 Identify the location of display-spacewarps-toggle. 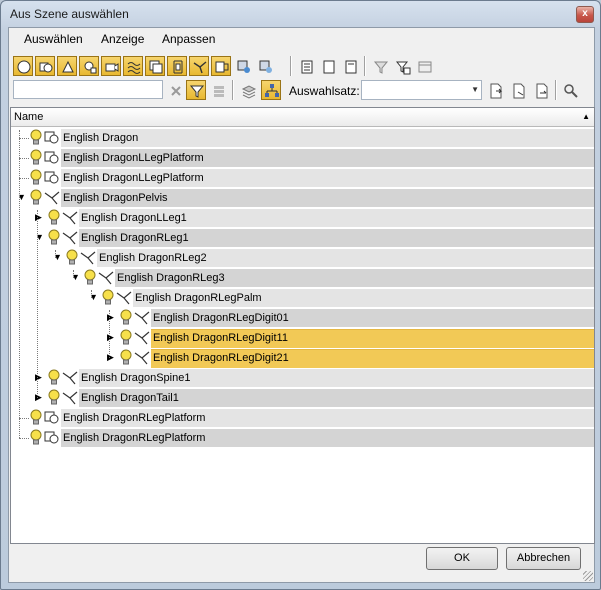
(155, 66).